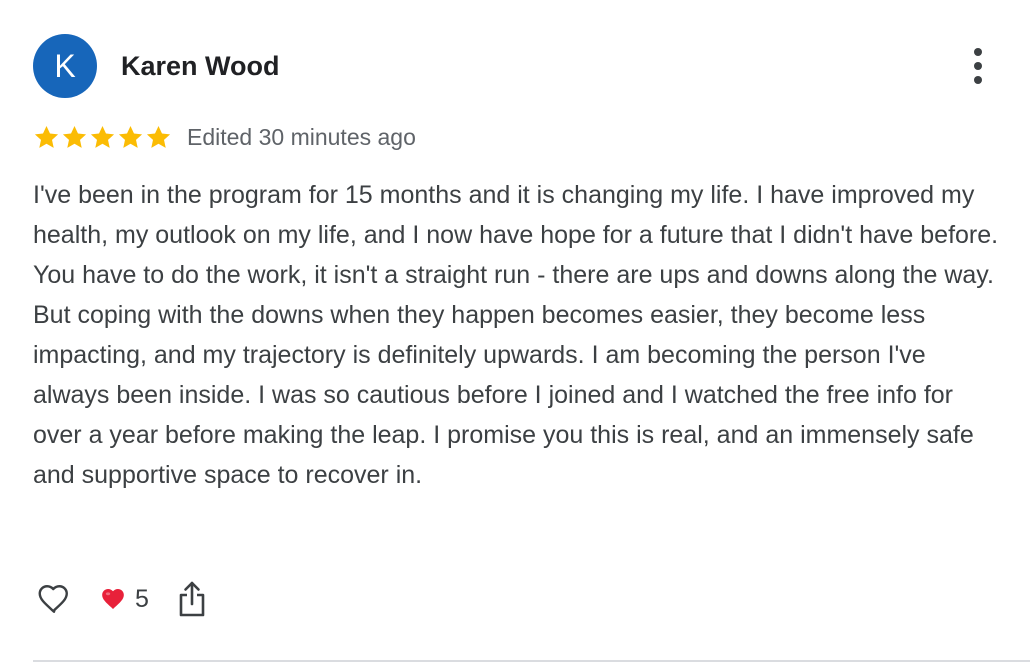  I want to click on like-button, so click(54, 599).